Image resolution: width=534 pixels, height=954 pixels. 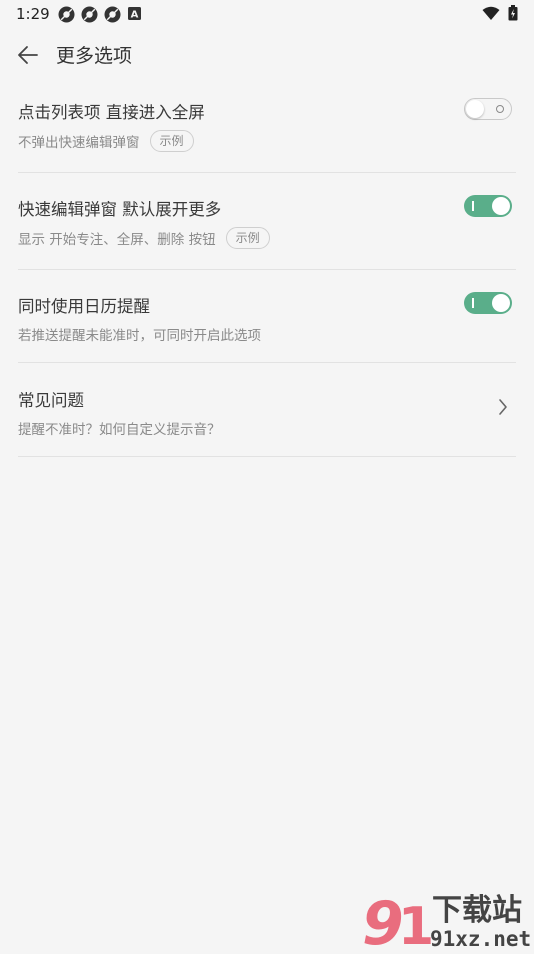 I want to click on watermark-text-url: 91xz.net, so click(x=480, y=938).